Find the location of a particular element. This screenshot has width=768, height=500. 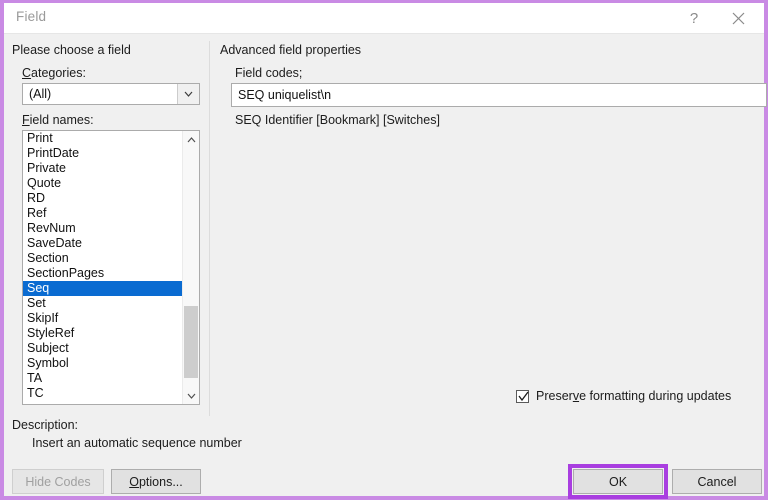

help-button: ? is located at coordinates (694, 18).